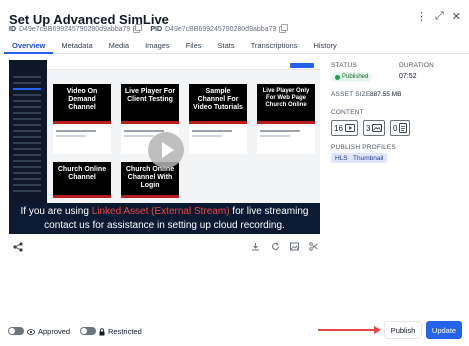  What do you see at coordinates (395, 128) in the screenshot?
I see `document-count: 0` at bounding box center [395, 128].